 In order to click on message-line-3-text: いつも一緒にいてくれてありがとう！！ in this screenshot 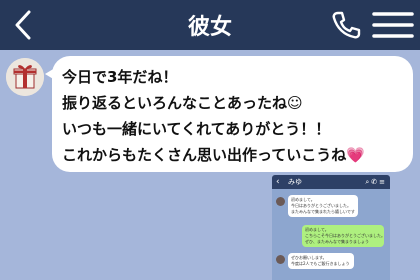, I will do `click(196, 129)`.